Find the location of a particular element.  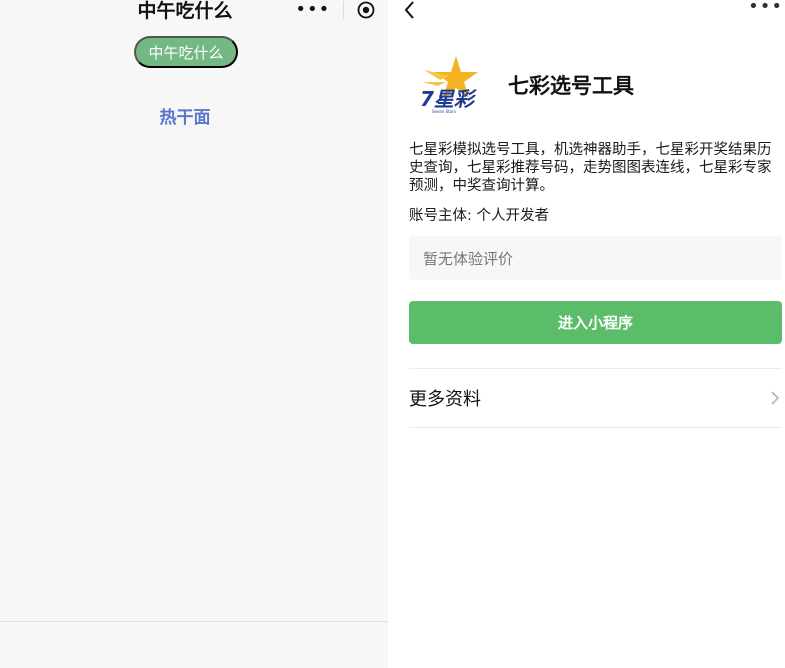

account-owner: 账号主体: 个人开发者 is located at coordinates (479, 216).